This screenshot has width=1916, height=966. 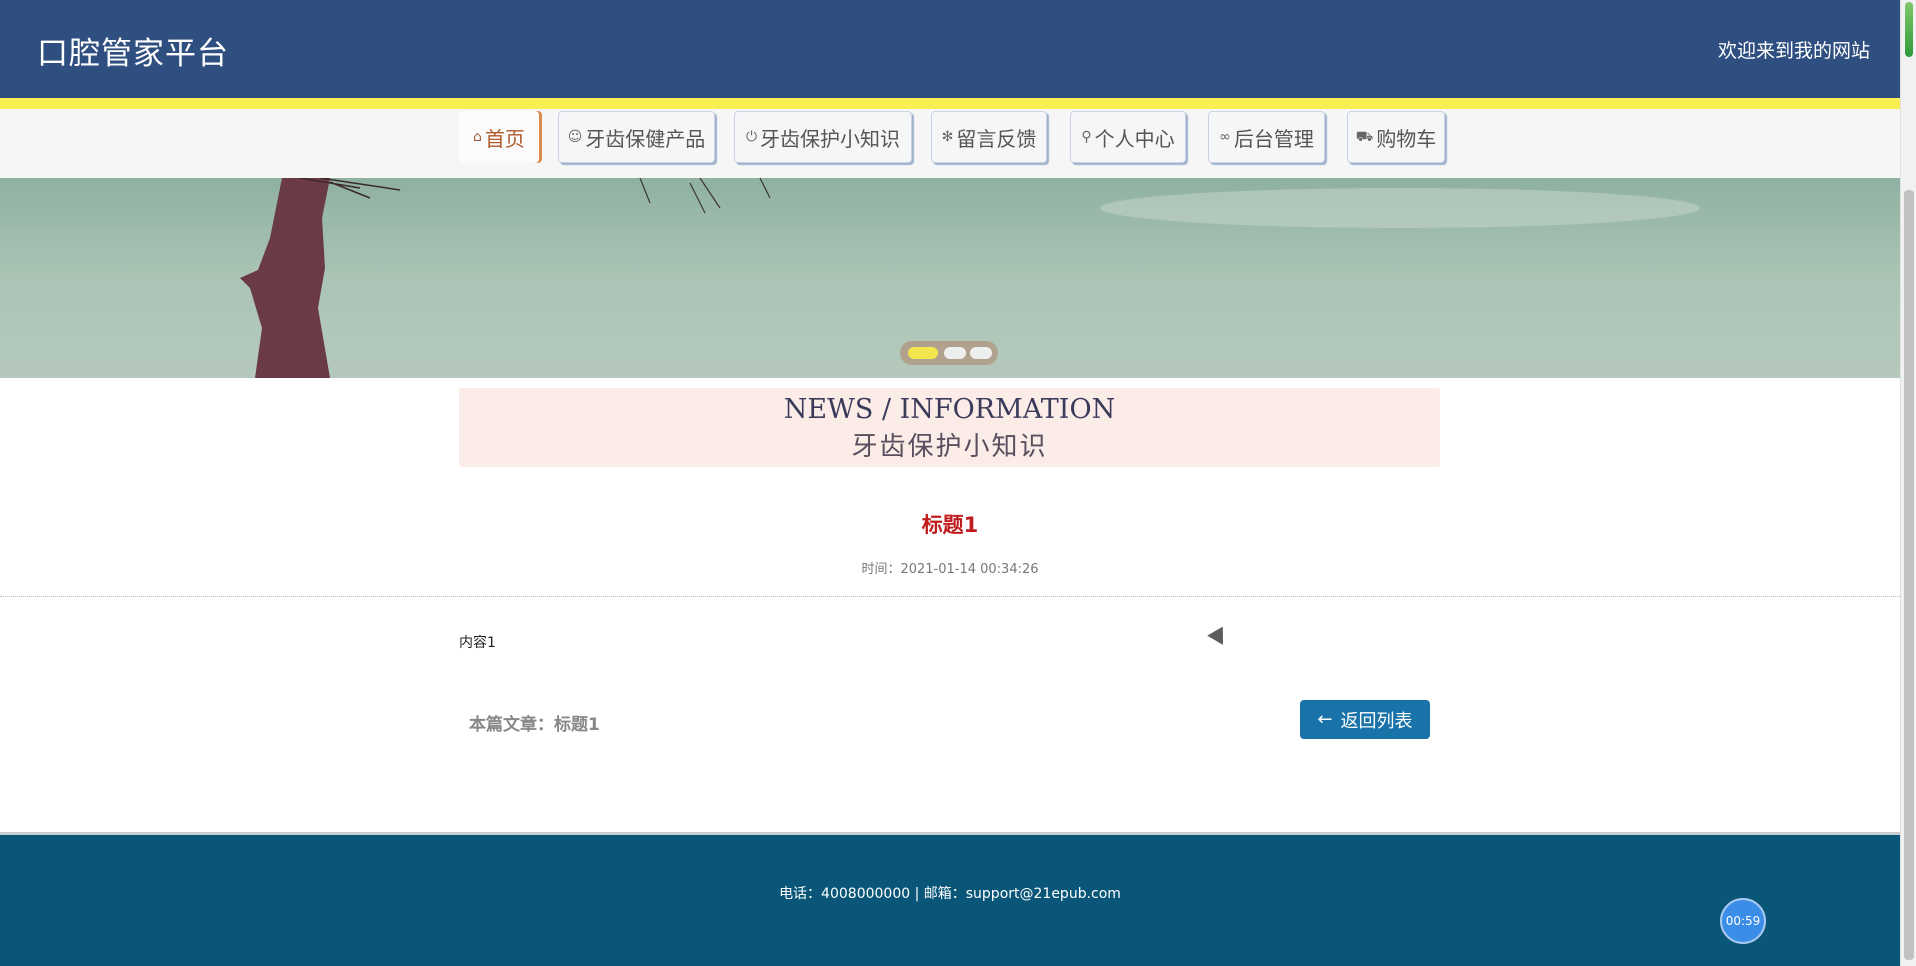 I want to click on nav-item-feedback: ✻ 留言反馈, so click(x=989, y=137).